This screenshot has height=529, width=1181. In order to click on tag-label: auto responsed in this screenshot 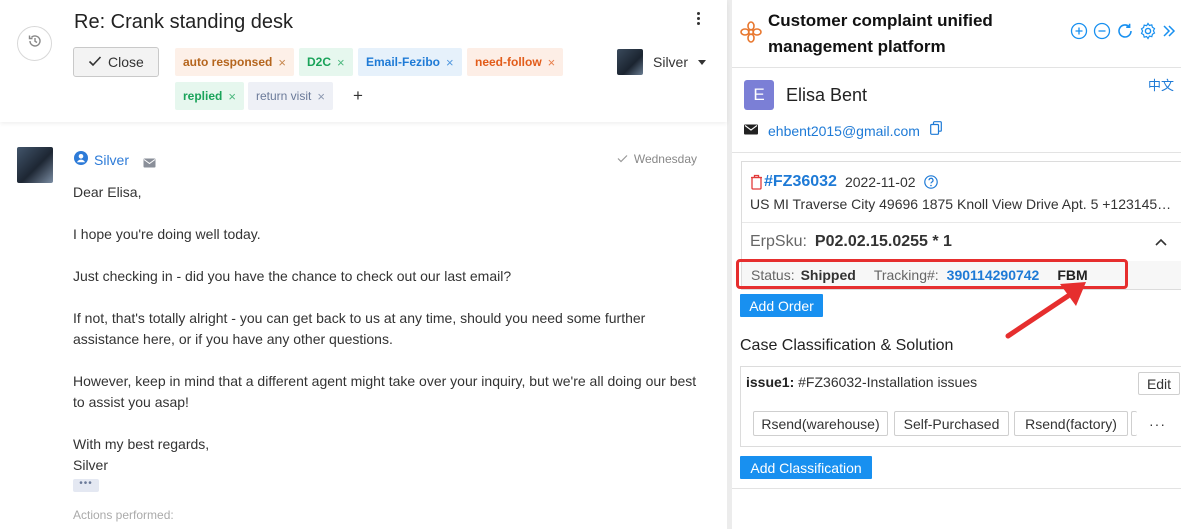, I will do `click(228, 62)`.